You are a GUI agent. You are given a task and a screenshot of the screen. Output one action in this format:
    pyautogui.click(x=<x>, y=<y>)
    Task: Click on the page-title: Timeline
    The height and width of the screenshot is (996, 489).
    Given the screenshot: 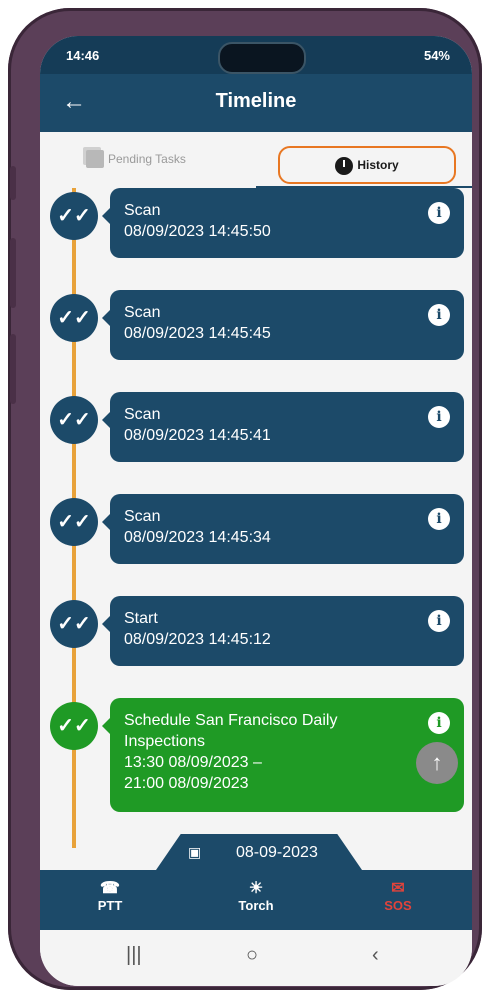 What is the action you would take?
    pyautogui.click(x=256, y=101)
    